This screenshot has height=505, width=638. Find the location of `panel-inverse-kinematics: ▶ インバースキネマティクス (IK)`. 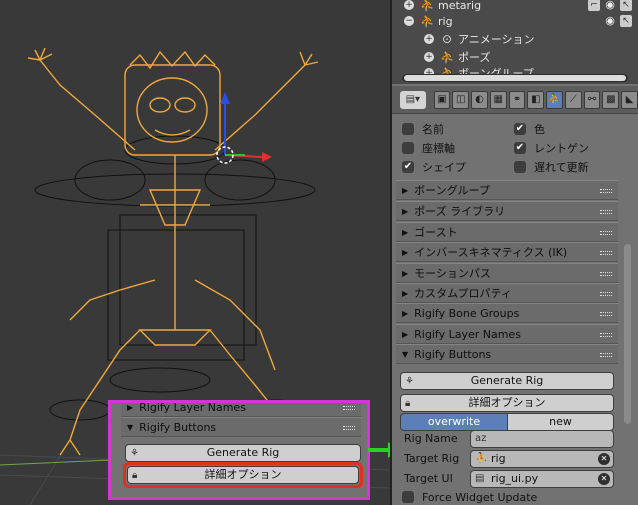

panel-inverse-kinematics: ▶ インバースキネマティクス (IK) is located at coordinates (507, 252).